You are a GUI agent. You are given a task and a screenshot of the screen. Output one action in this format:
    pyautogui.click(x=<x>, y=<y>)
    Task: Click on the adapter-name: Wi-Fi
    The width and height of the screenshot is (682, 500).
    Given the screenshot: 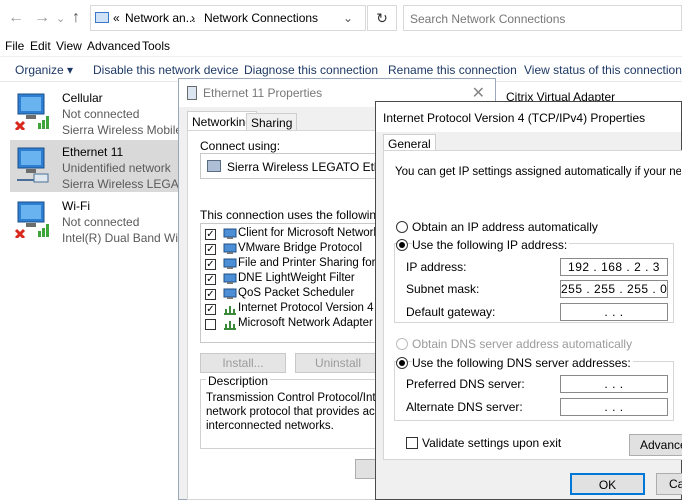 What is the action you would take?
    pyautogui.click(x=76, y=206)
    